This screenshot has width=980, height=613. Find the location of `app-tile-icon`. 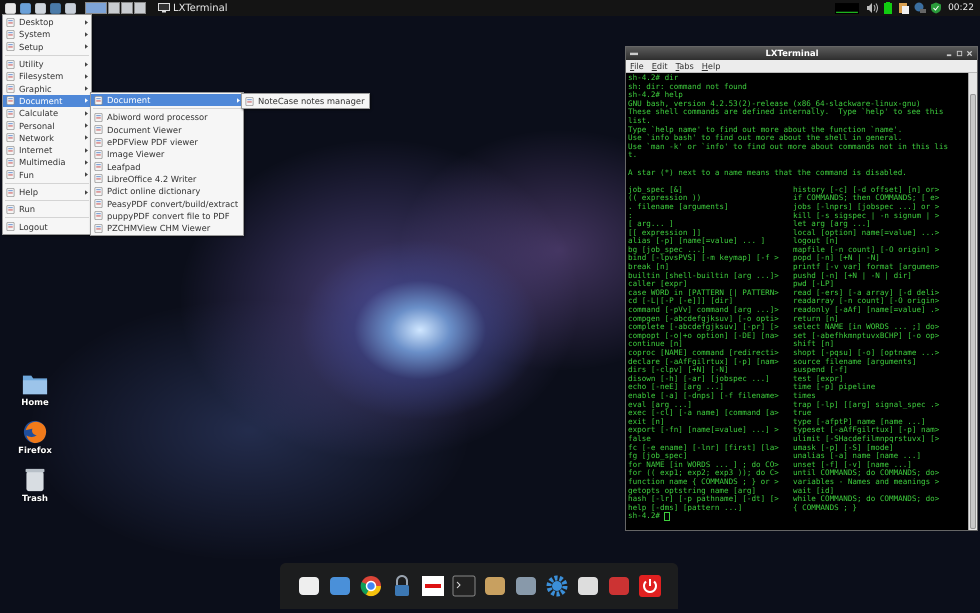

app-tile-icon is located at coordinates (432, 586).